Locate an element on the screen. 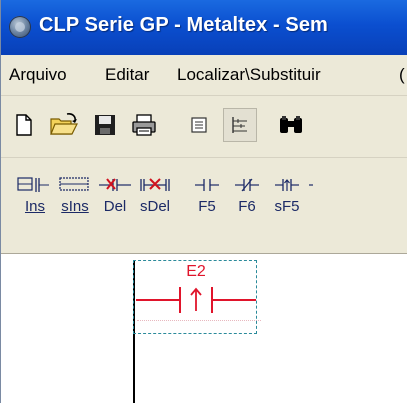 This screenshot has height=403, width=407. insert-row-icon is located at coordinates (33, 184).